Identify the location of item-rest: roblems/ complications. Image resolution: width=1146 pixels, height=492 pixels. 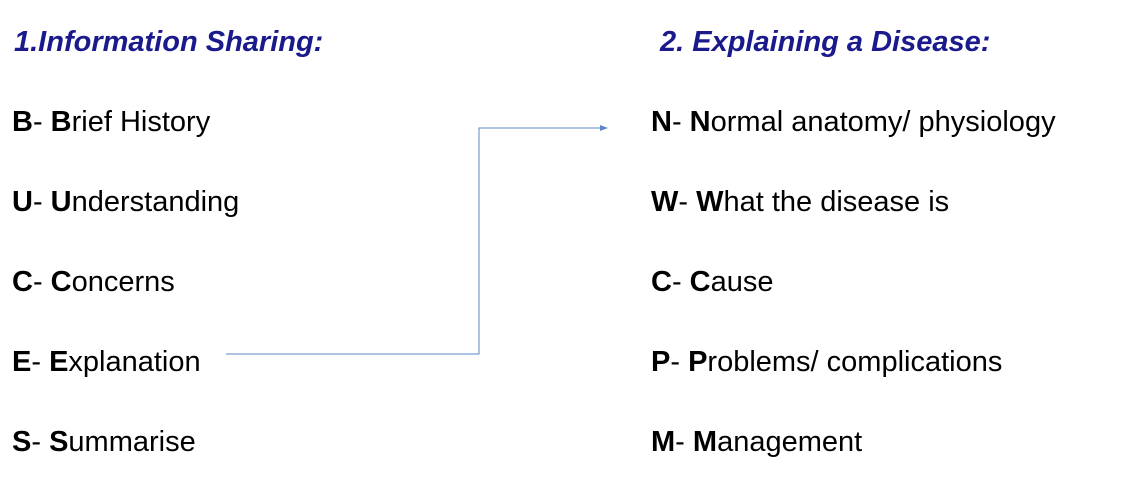
(855, 362).